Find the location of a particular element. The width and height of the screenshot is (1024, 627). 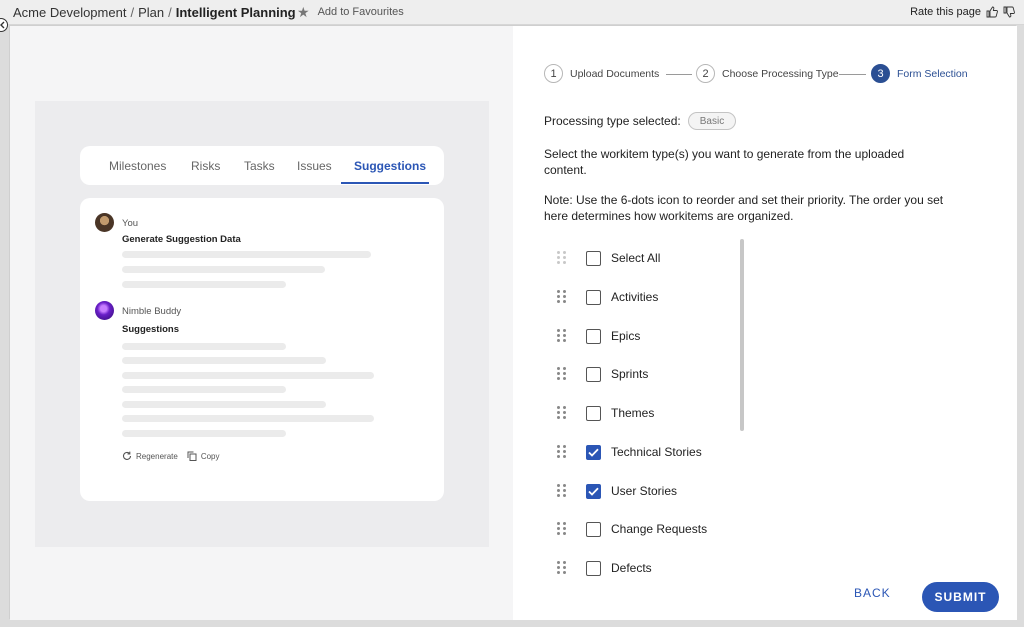

item-label: Activities is located at coordinates (635, 297).